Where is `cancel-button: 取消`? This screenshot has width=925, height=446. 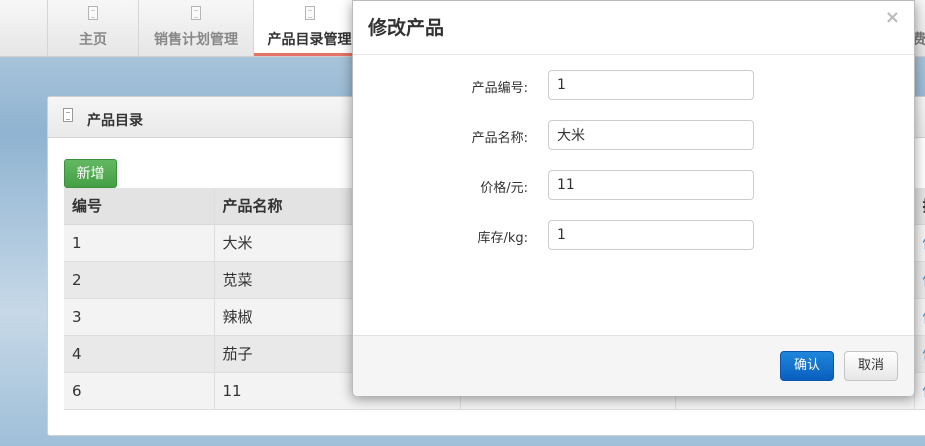 cancel-button: 取消 is located at coordinates (871, 366).